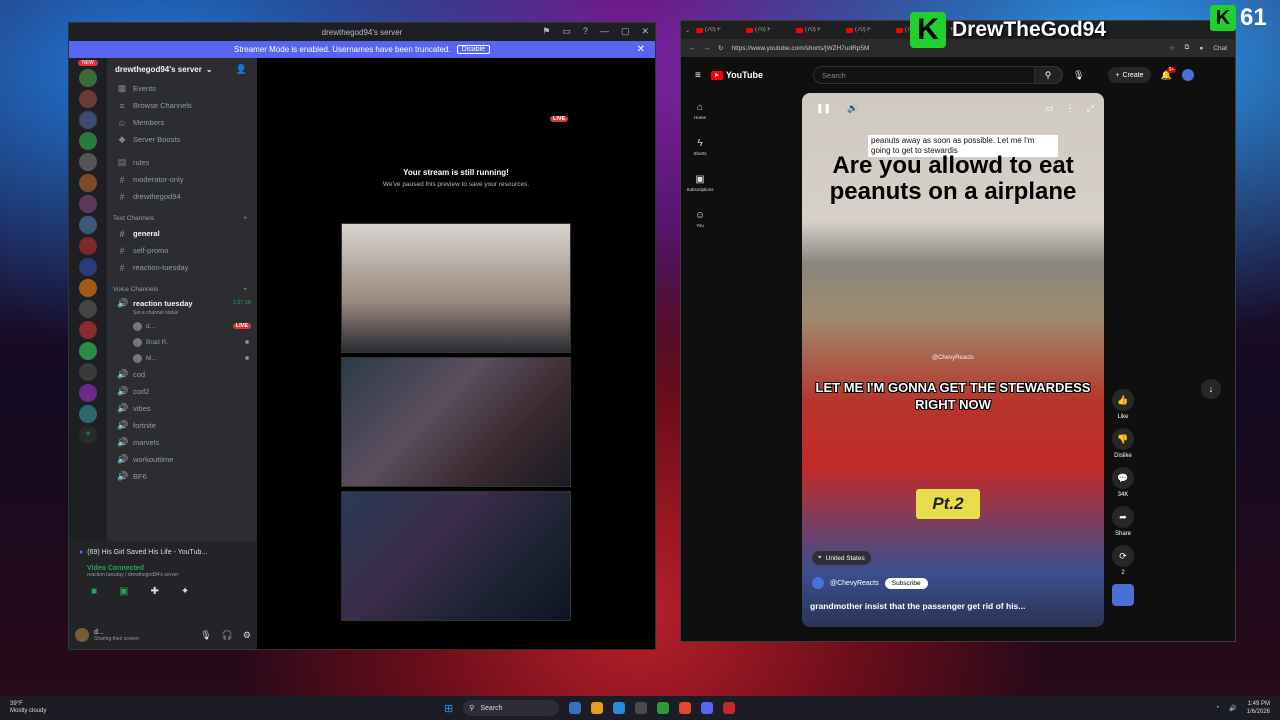  What do you see at coordinates (182, 69) in the screenshot?
I see `server-header: drewthegod94's server ⌄ 👤` at bounding box center [182, 69].